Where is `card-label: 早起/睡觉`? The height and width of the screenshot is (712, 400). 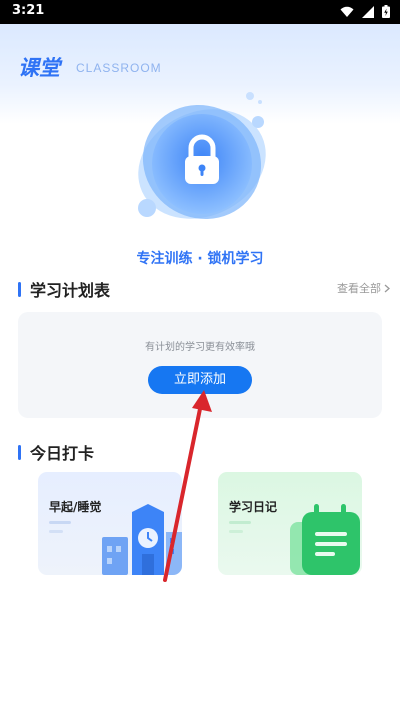
card-label: 早起/睡觉 is located at coordinates (75, 507).